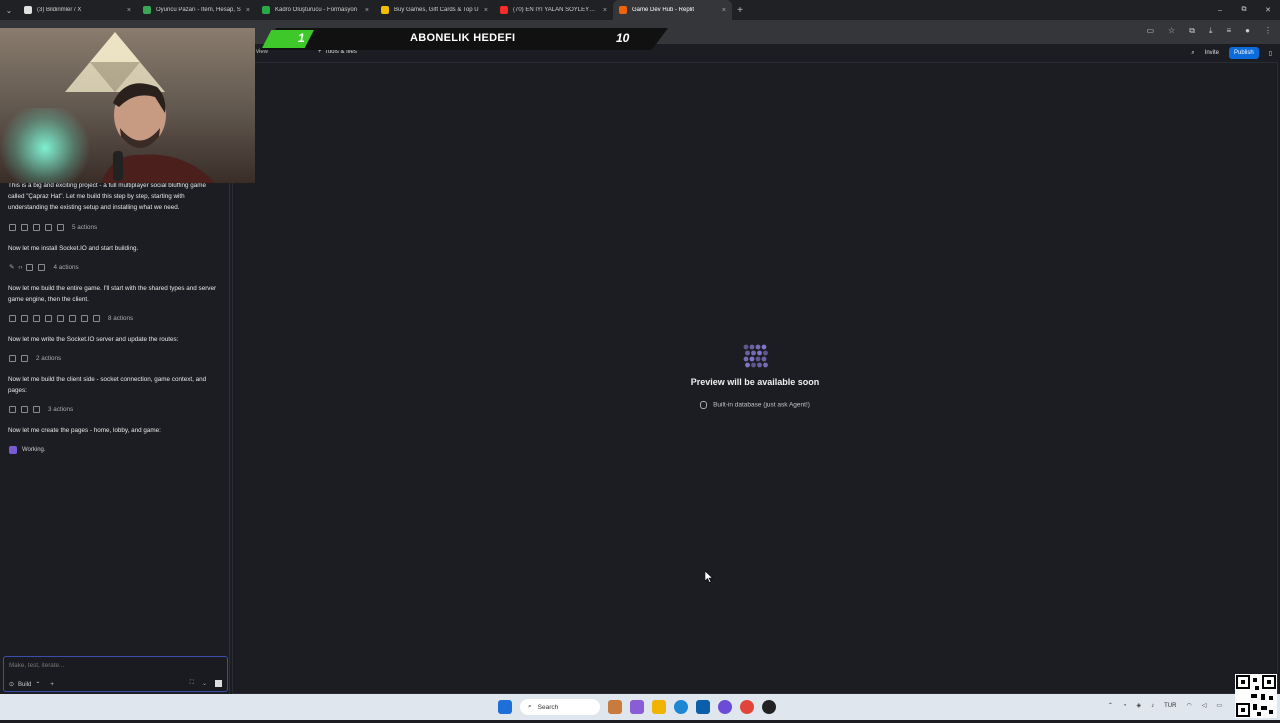 The height and width of the screenshot is (723, 1280). What do you see at coordinates (53, 227) in the screenshot?
I see `actions-summary: 5 actions` at bounding box center [53, 227].